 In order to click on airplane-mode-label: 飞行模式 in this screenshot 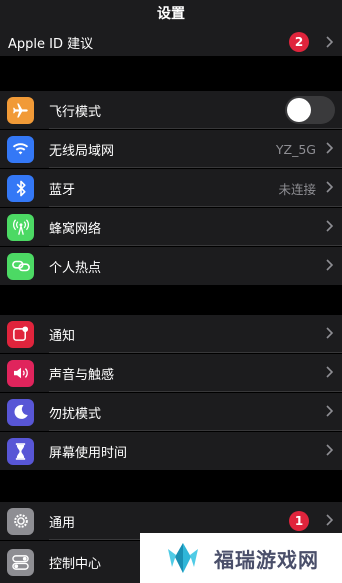, I will do `click(75, 112)`.